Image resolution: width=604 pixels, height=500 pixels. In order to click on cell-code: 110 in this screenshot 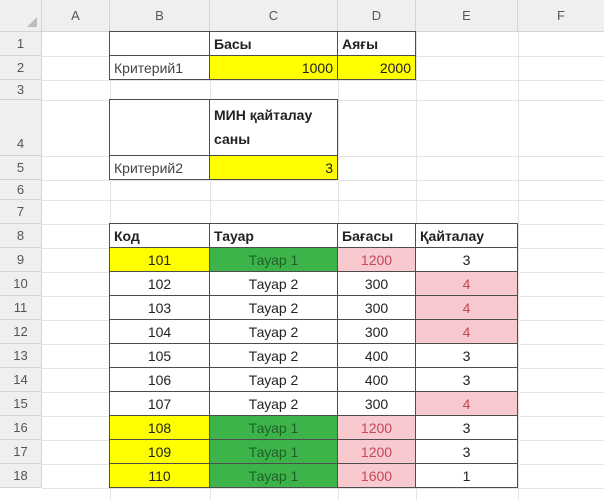, I will do `click(159, 475)`.